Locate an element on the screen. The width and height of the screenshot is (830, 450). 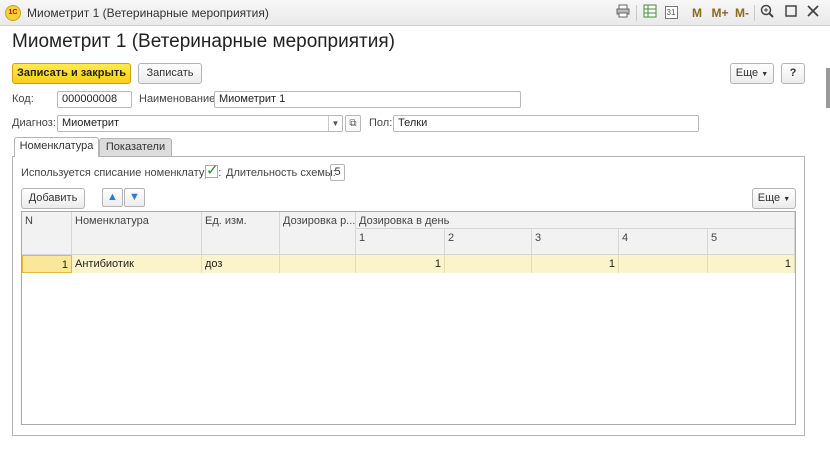
column-header-day-3: 3 is located at coordinates (575, 242).